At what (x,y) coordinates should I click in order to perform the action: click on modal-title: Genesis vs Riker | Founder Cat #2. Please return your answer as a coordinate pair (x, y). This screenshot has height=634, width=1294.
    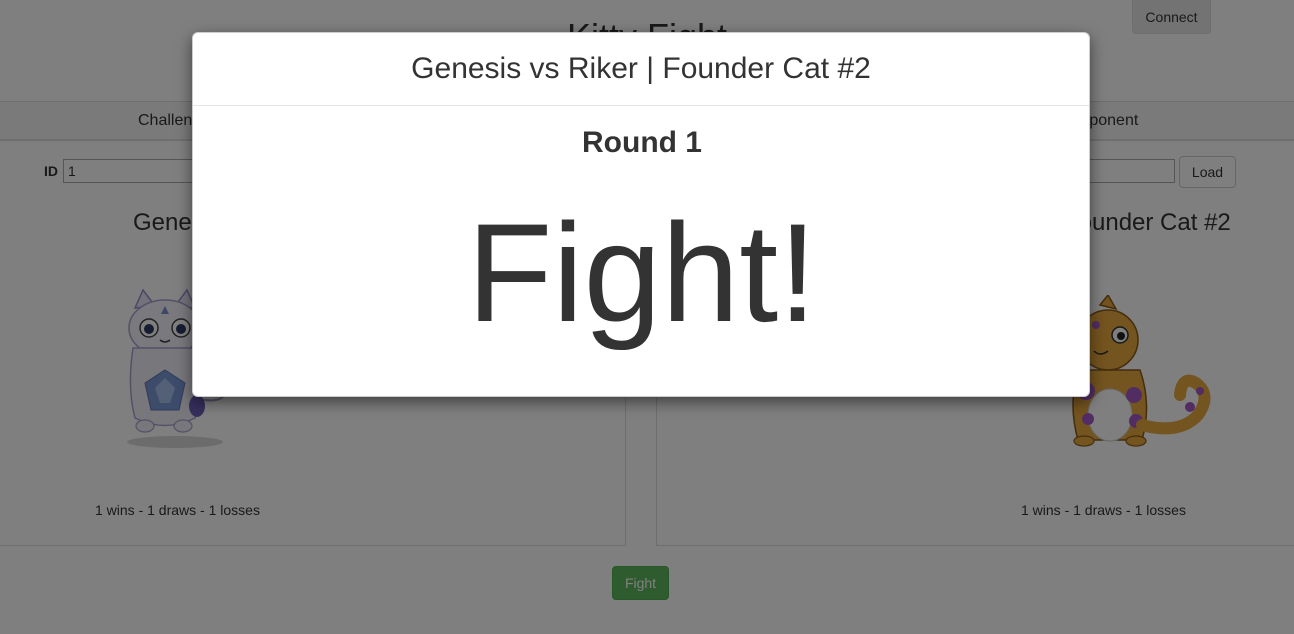
    Looking at the image, I should click on (641, 68).